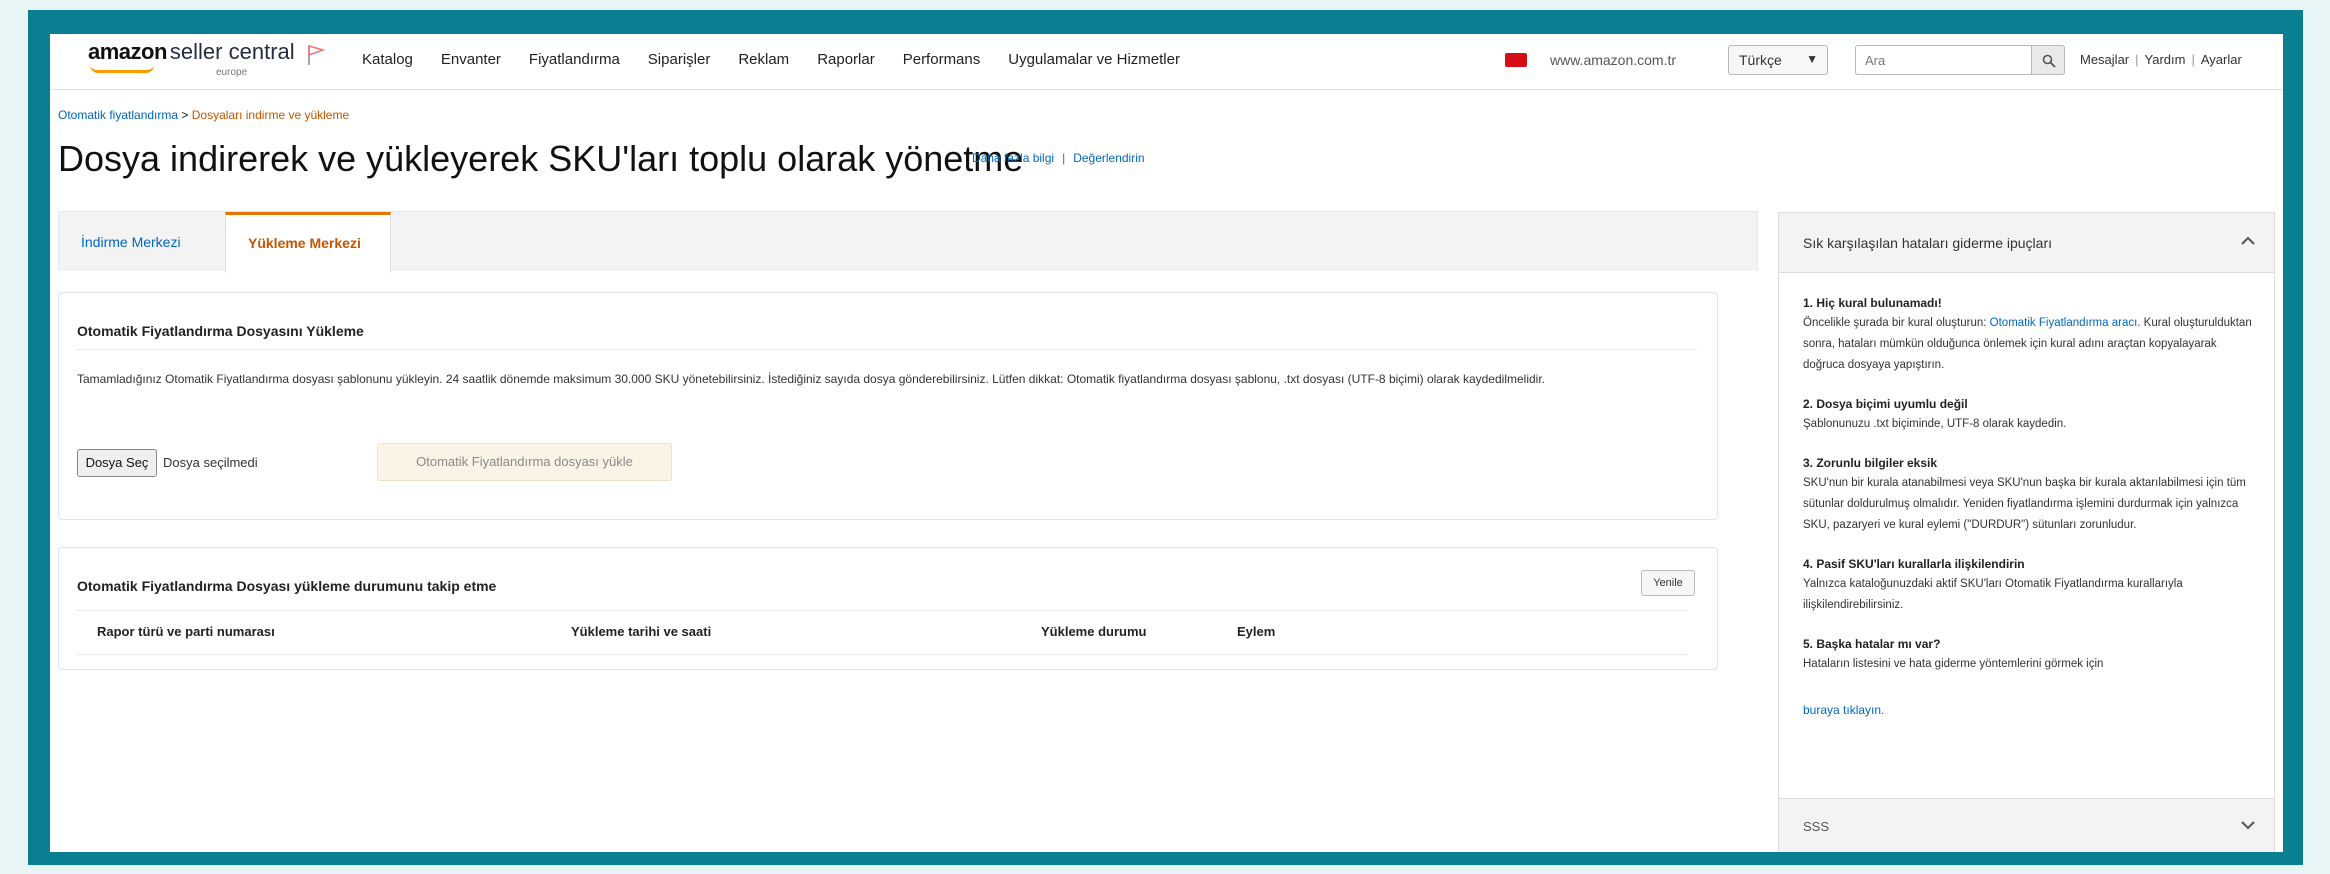  I want to click on search-input, so click(1943, 60).